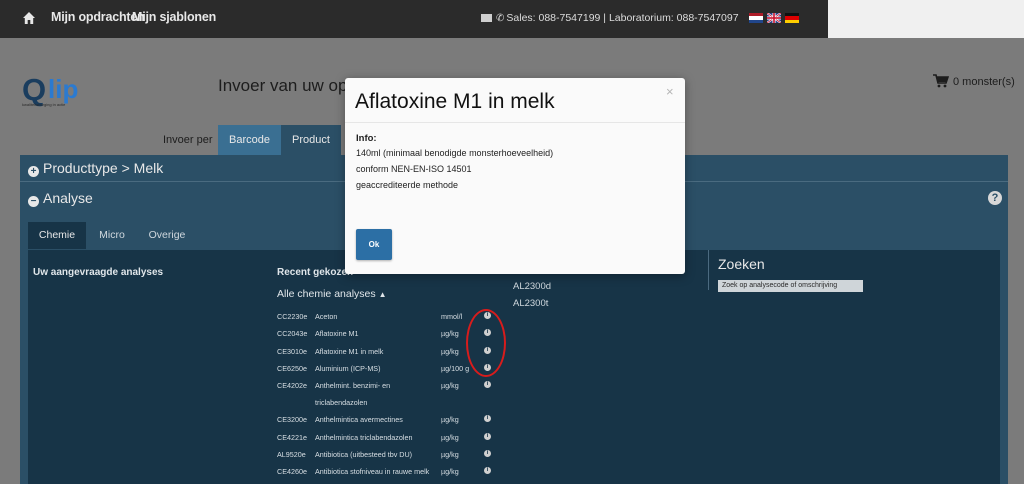 The image size is (1024, 484). I want to click on flag-uk-icon, so click(774, 18).